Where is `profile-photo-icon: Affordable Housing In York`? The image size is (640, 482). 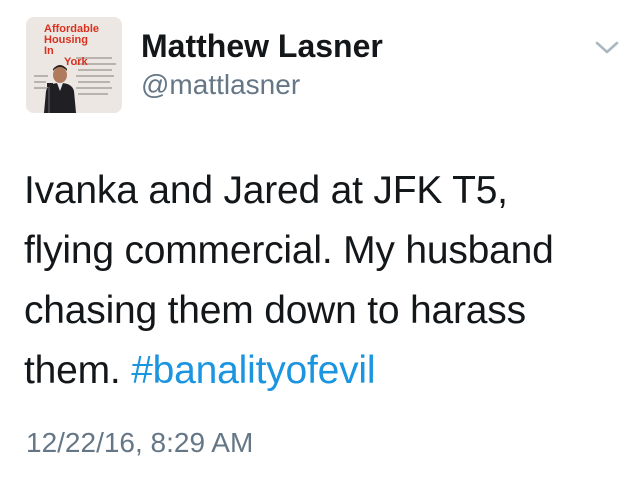 profile-photo-icon: Affordable Housing In York is located at coordinates (74, 65).